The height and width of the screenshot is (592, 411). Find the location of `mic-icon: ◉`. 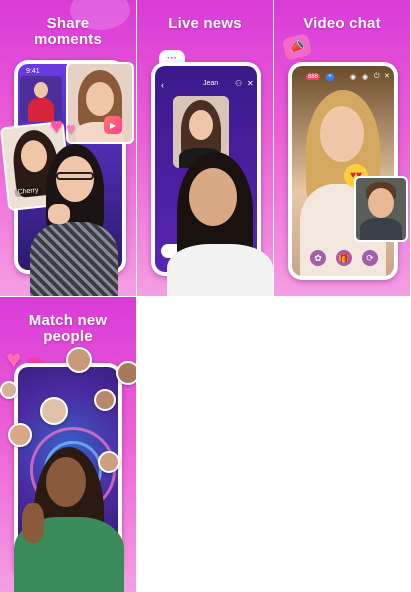

mic-icon: ◉ is located at coordinates (353, 77).